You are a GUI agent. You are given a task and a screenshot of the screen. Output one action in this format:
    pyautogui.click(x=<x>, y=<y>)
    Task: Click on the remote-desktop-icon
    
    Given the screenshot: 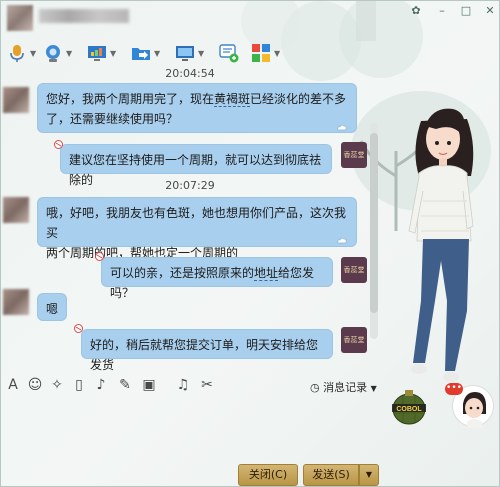 What is the action you would take?
    pyautogui.click(x=185, y=53)
    